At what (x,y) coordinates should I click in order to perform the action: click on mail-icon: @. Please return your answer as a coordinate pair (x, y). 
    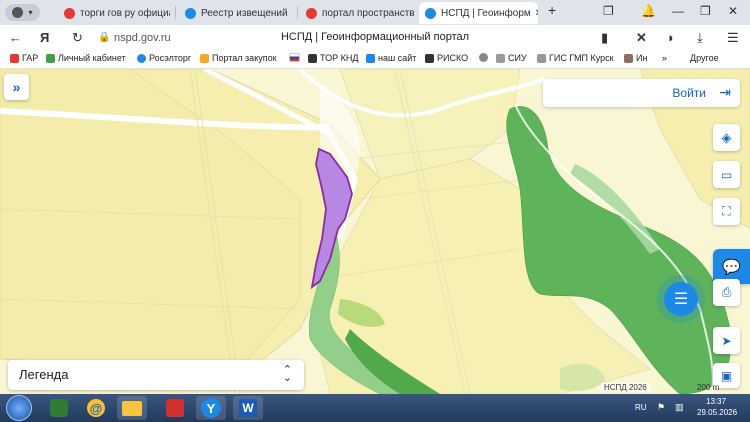
    Looking at the image, I should click on (96, 408).